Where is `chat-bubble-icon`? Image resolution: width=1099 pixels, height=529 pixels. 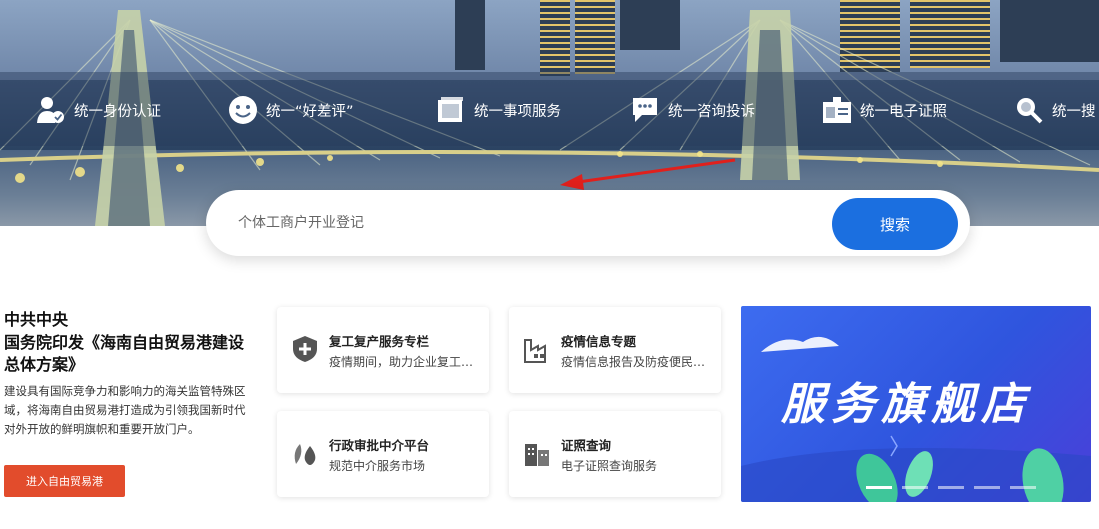 chat-bubble-icon is located at coordinates (645, 110).